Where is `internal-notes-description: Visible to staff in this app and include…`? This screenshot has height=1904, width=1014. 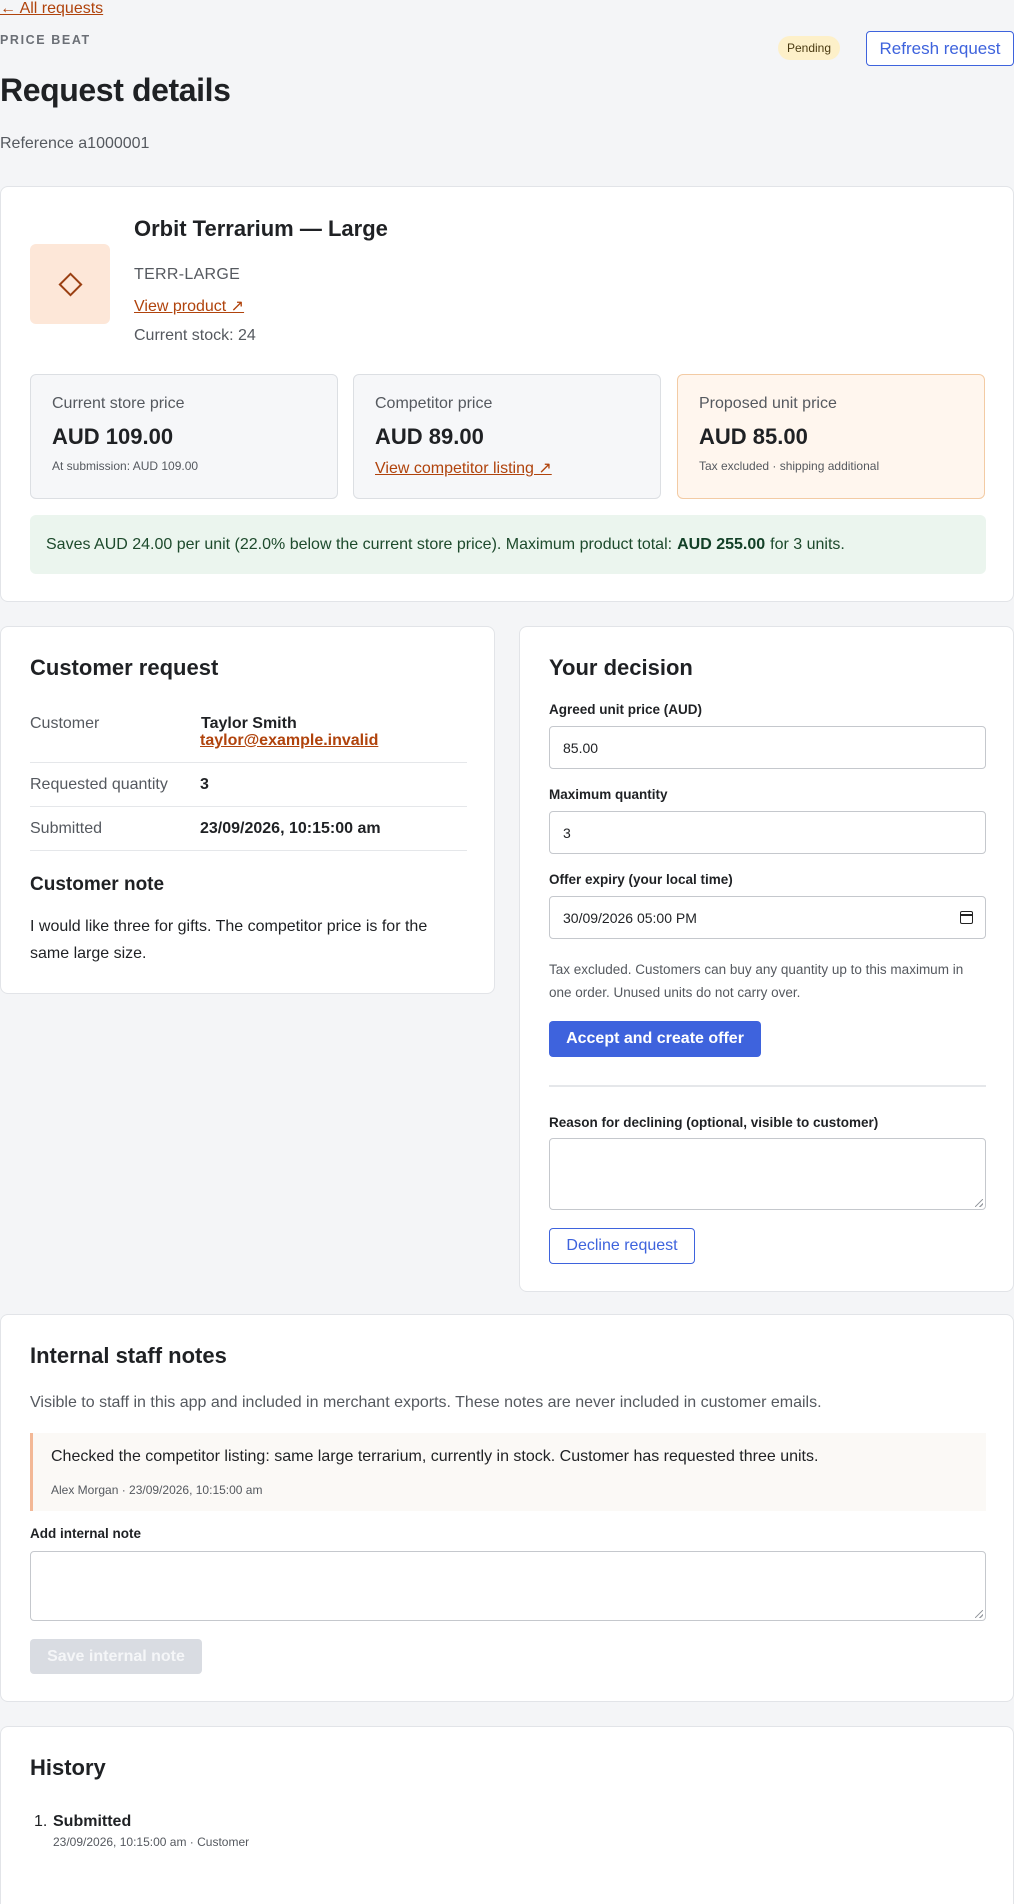 internal-notes-description: Visible to staff in this app and include… is located at coordinates (426, 1402).